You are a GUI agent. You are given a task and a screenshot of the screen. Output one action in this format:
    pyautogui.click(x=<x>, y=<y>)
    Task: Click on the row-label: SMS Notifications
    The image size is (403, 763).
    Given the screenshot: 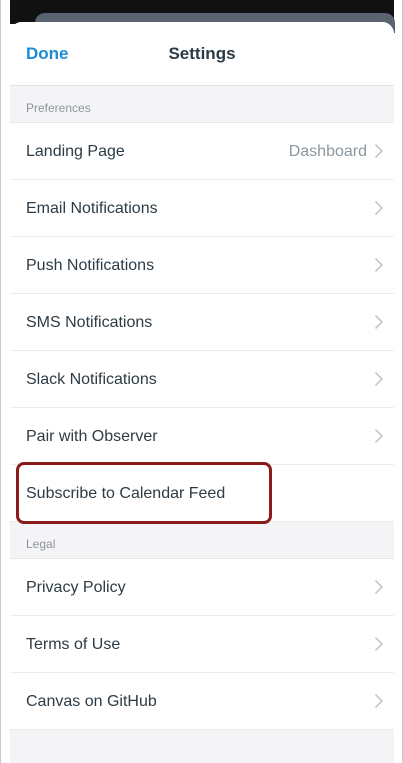 What is the action you would take?
    pyautogui.click(x=89, y=322)
    